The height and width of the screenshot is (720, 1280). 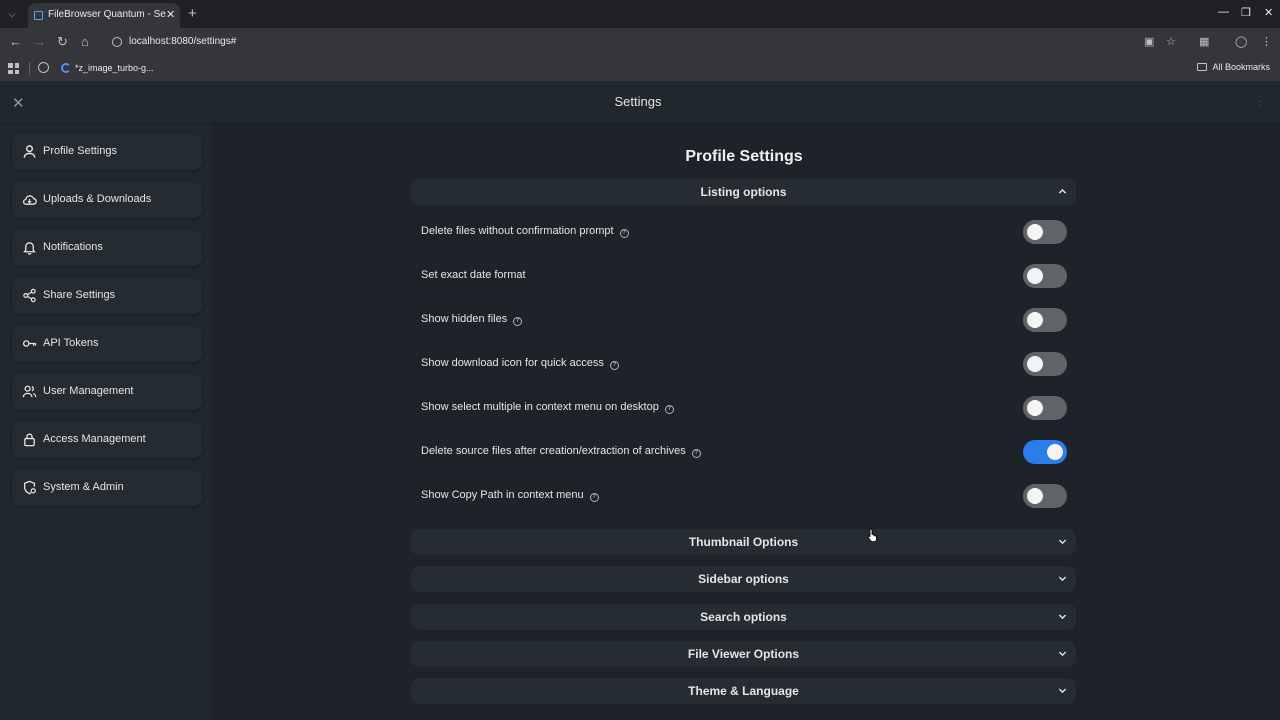 I want to click on browser-menu-icon: ⋮, so click(x=1267, y=41).